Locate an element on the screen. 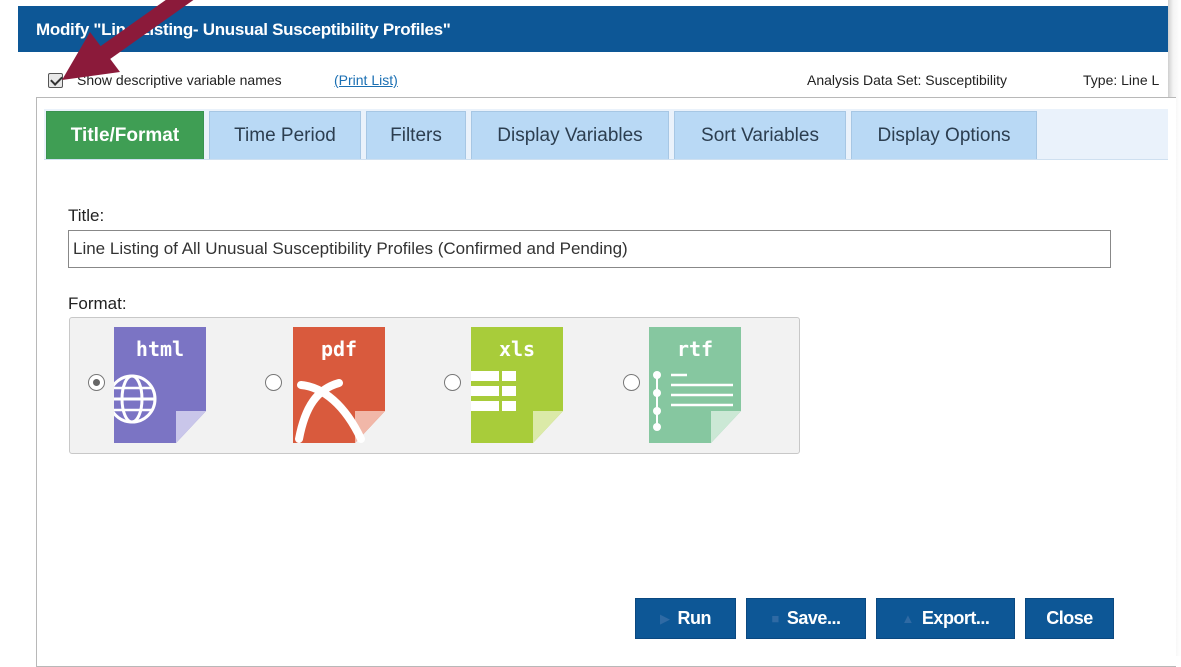  format-radio-xls is located at coordinates (452, 382).